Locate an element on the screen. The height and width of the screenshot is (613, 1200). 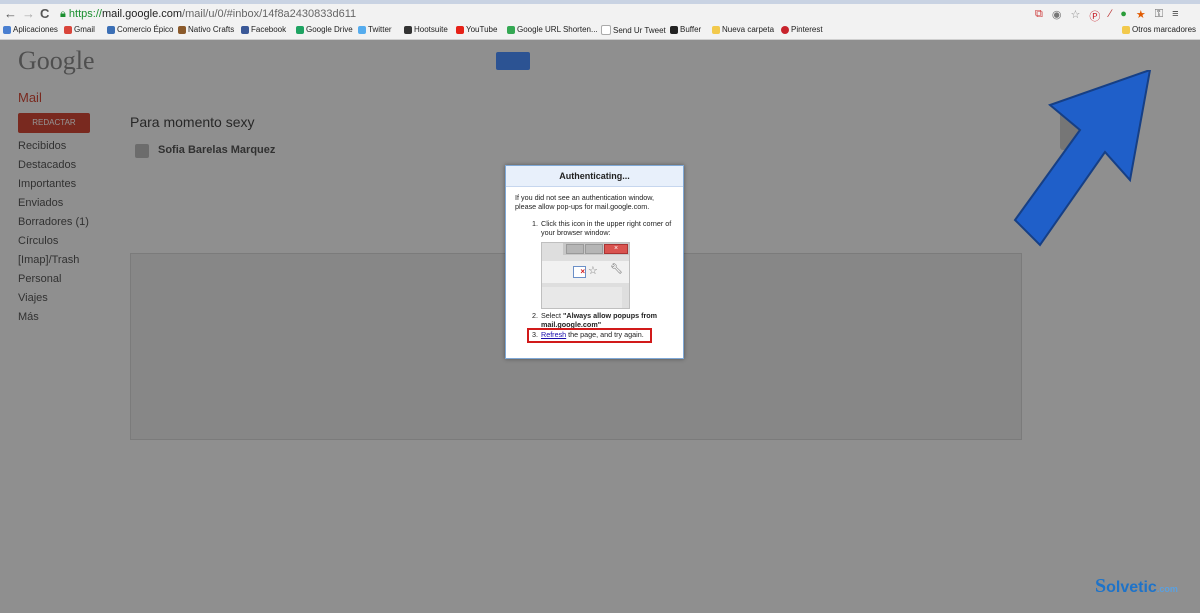
twitter-icon is located at coordinates (362, 29).